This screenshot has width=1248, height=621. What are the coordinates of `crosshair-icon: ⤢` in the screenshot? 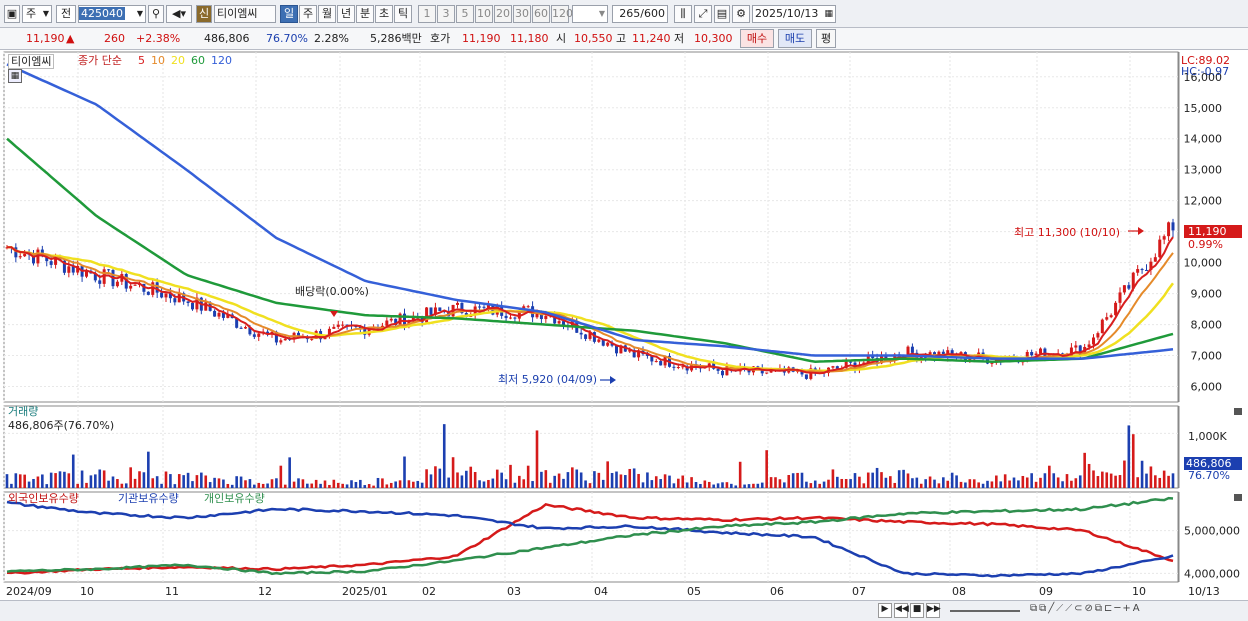 It's located at (703, 14).